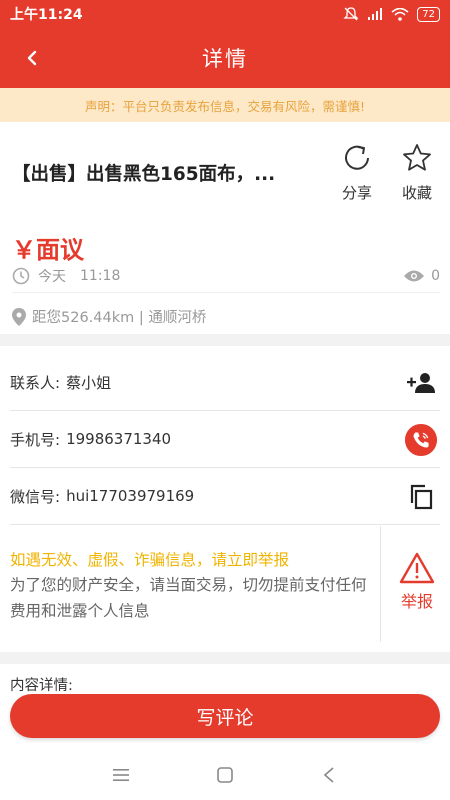 This screenshot has height=800, width=450. What do you see at coordinates (226, 292) in the screenshot?
I see `divider` at bounding box center [226, 292].